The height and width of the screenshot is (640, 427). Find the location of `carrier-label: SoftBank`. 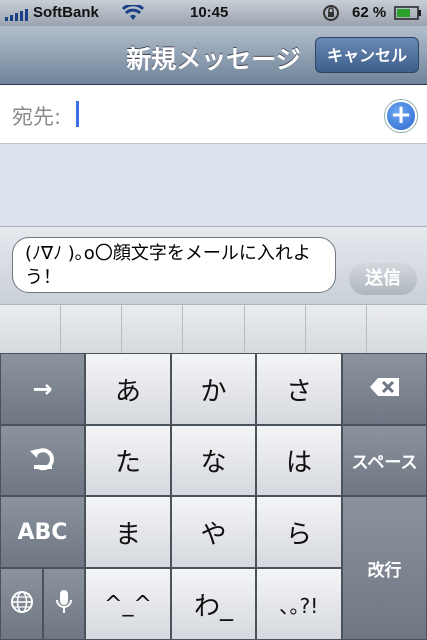

carrier-label: SoftBank is located at coordinates (66, 12).